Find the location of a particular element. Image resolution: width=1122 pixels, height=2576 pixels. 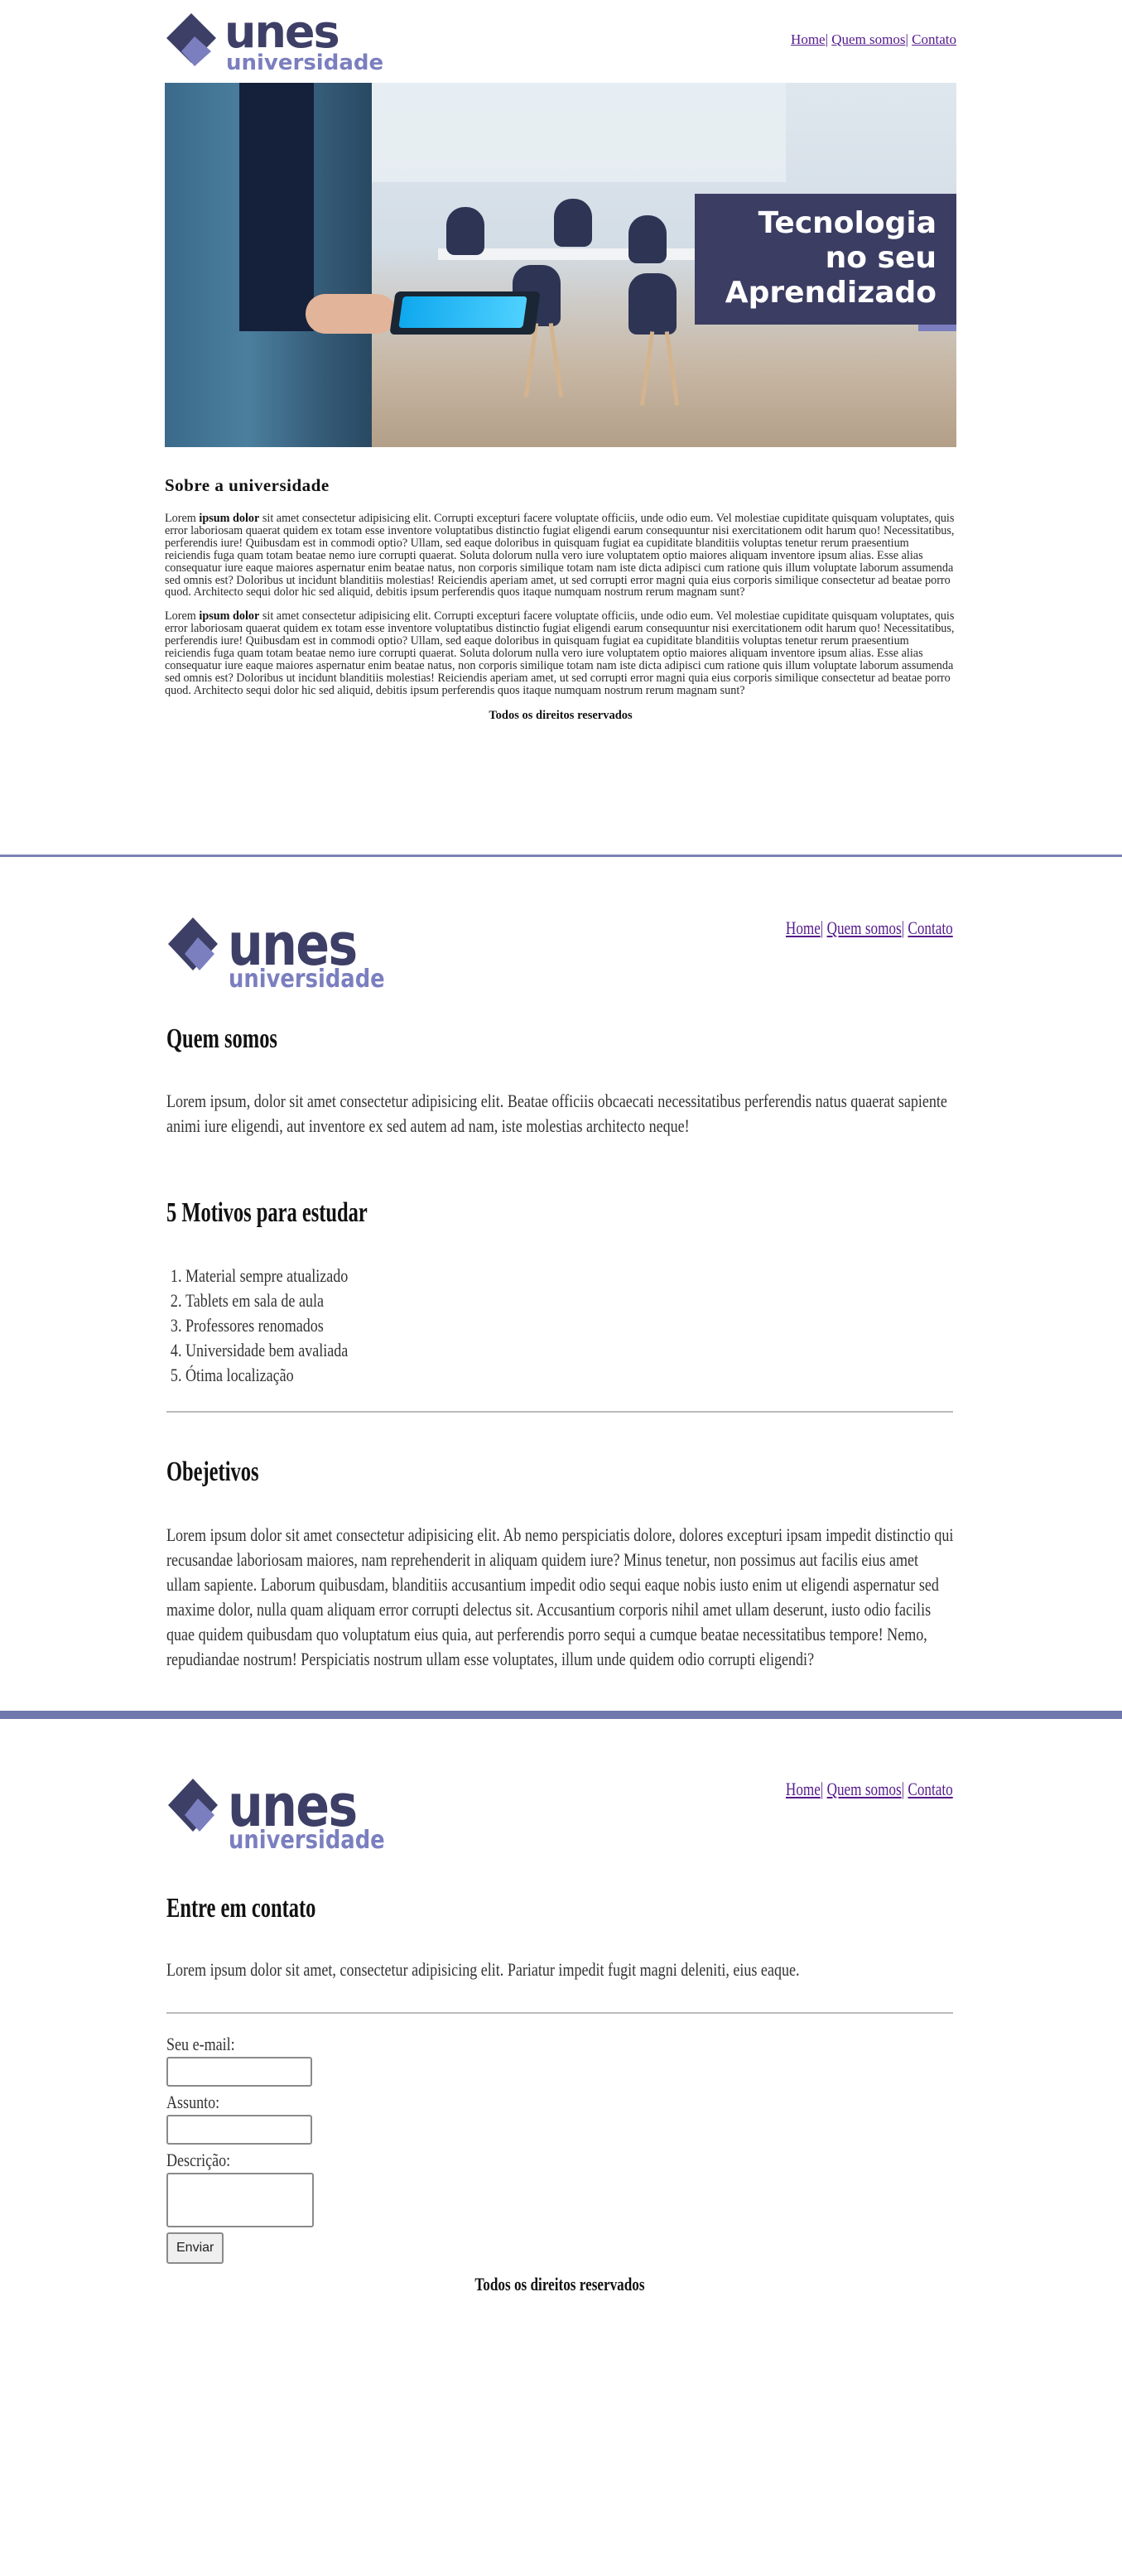

list-item: Professores renomados is located at coordinates (266, 1325).